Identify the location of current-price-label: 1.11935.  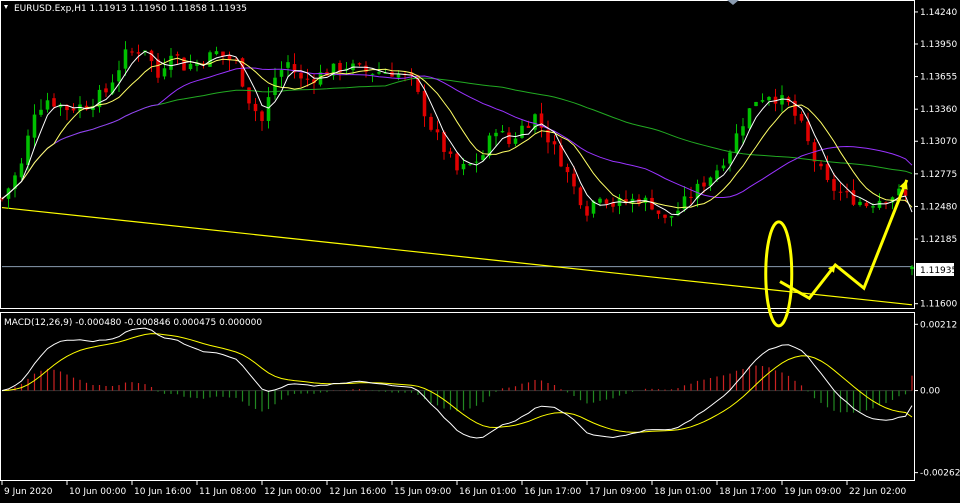
(938, 271).